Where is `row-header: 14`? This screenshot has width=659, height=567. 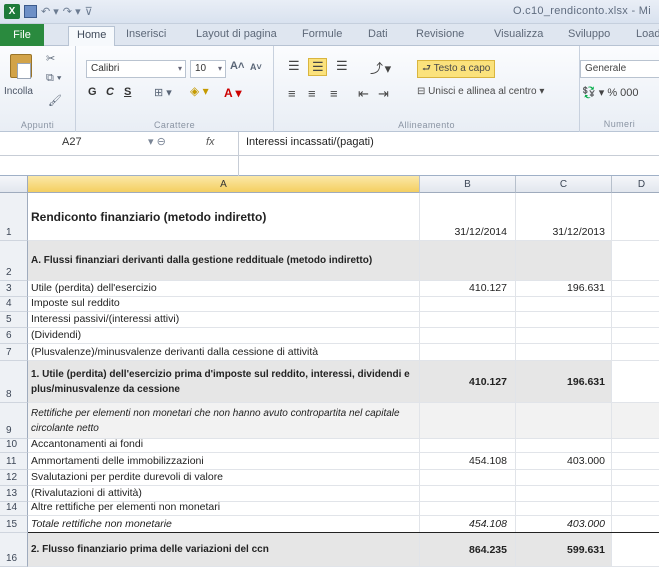 row-header: 14 is located at coordinates (14, 509).